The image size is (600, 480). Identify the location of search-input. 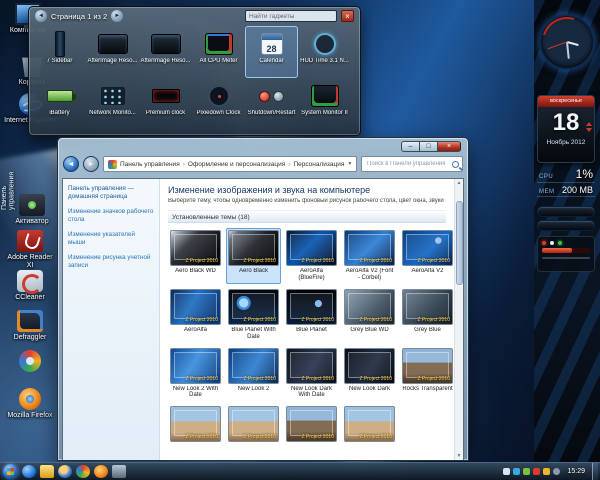
(408, 164).